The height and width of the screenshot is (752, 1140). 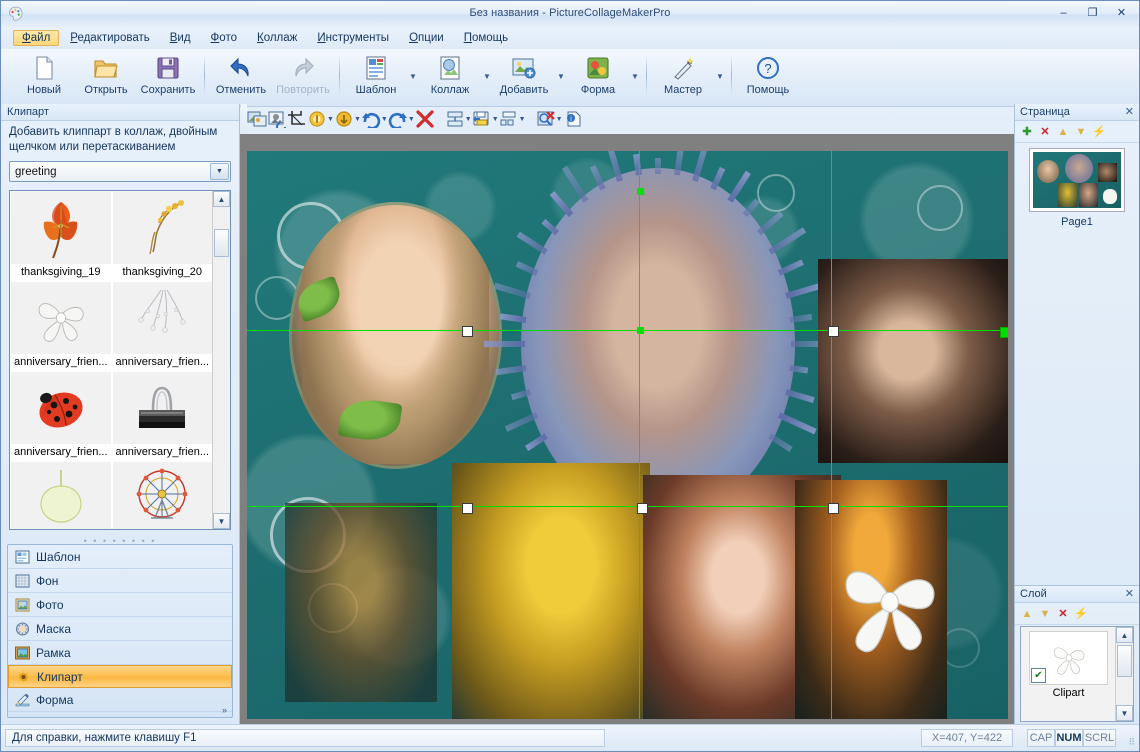 What do you see at coordinates (120, 581) in the screenshot?
I see `sidebar-item-background-grid: Фон` at bounding box center [120, 581].